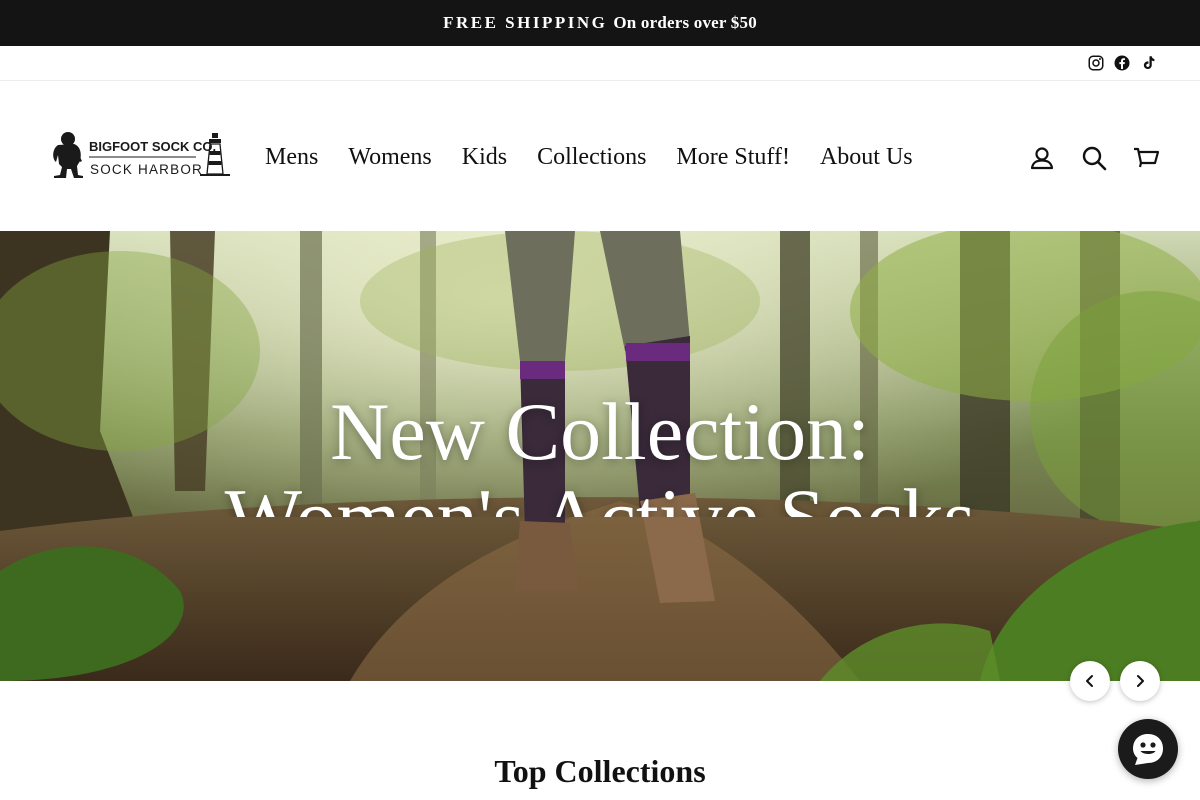 The width and height of the screenshot is (1200, 800). I want to click on search-icon, so click(1094, 158).